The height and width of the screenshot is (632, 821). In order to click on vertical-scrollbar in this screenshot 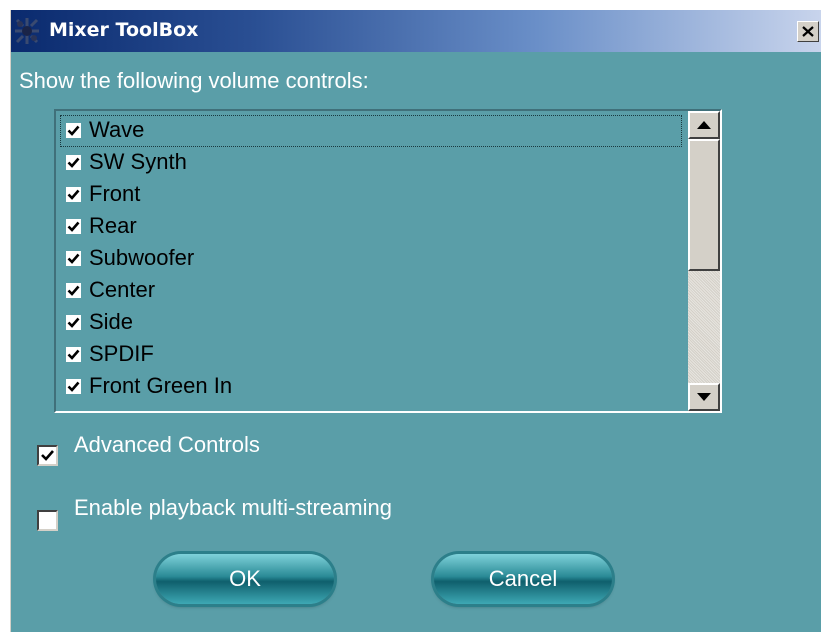, I will do `click(704, 261)`.